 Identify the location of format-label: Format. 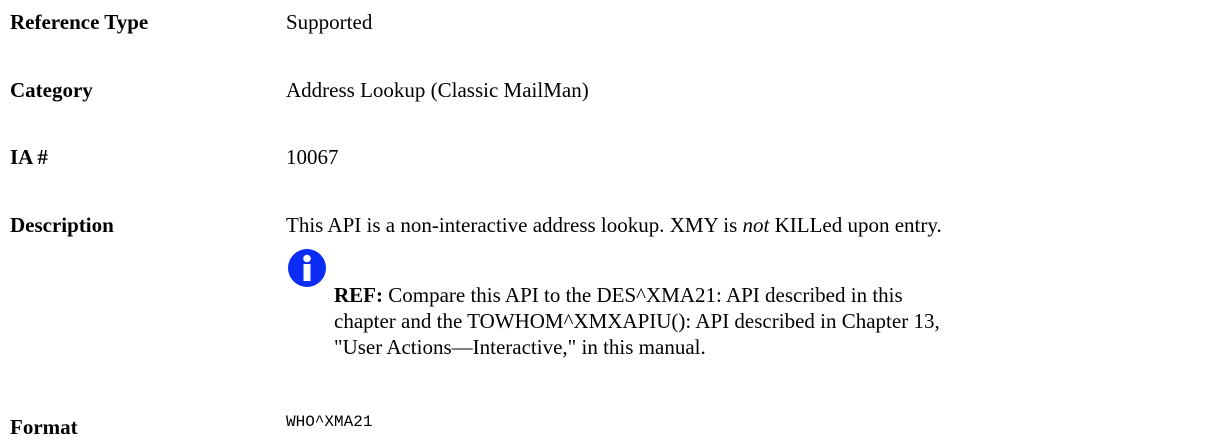
(44, 427).